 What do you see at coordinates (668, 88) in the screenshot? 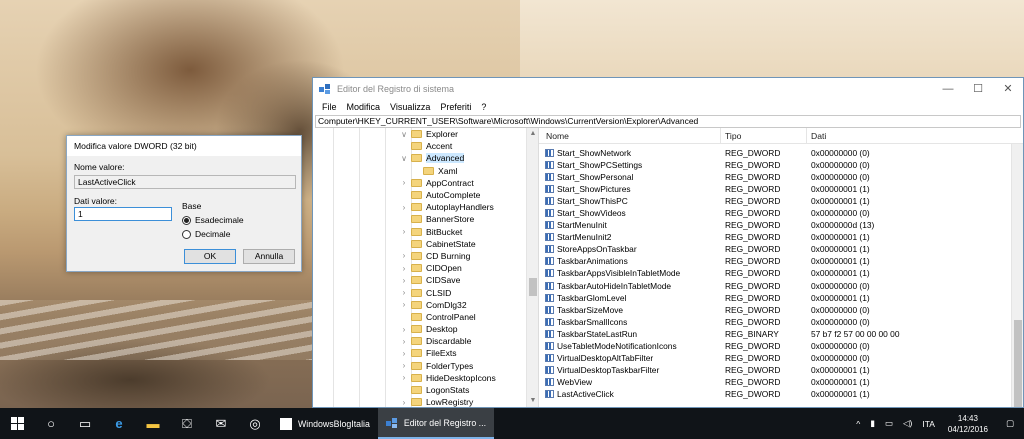
I see `regedit-titlebar: Editor del Registro di sistema — ☐ ✕` at bounding box center [668, 88].